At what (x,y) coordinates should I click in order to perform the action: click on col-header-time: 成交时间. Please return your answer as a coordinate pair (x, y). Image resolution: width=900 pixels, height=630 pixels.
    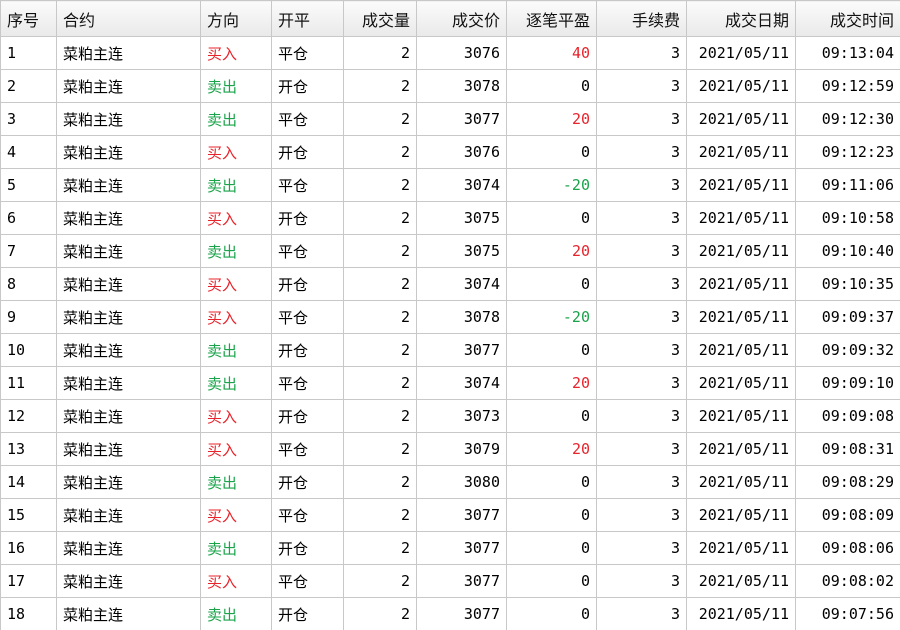
    Looking at the image, I should click on (847, 18).